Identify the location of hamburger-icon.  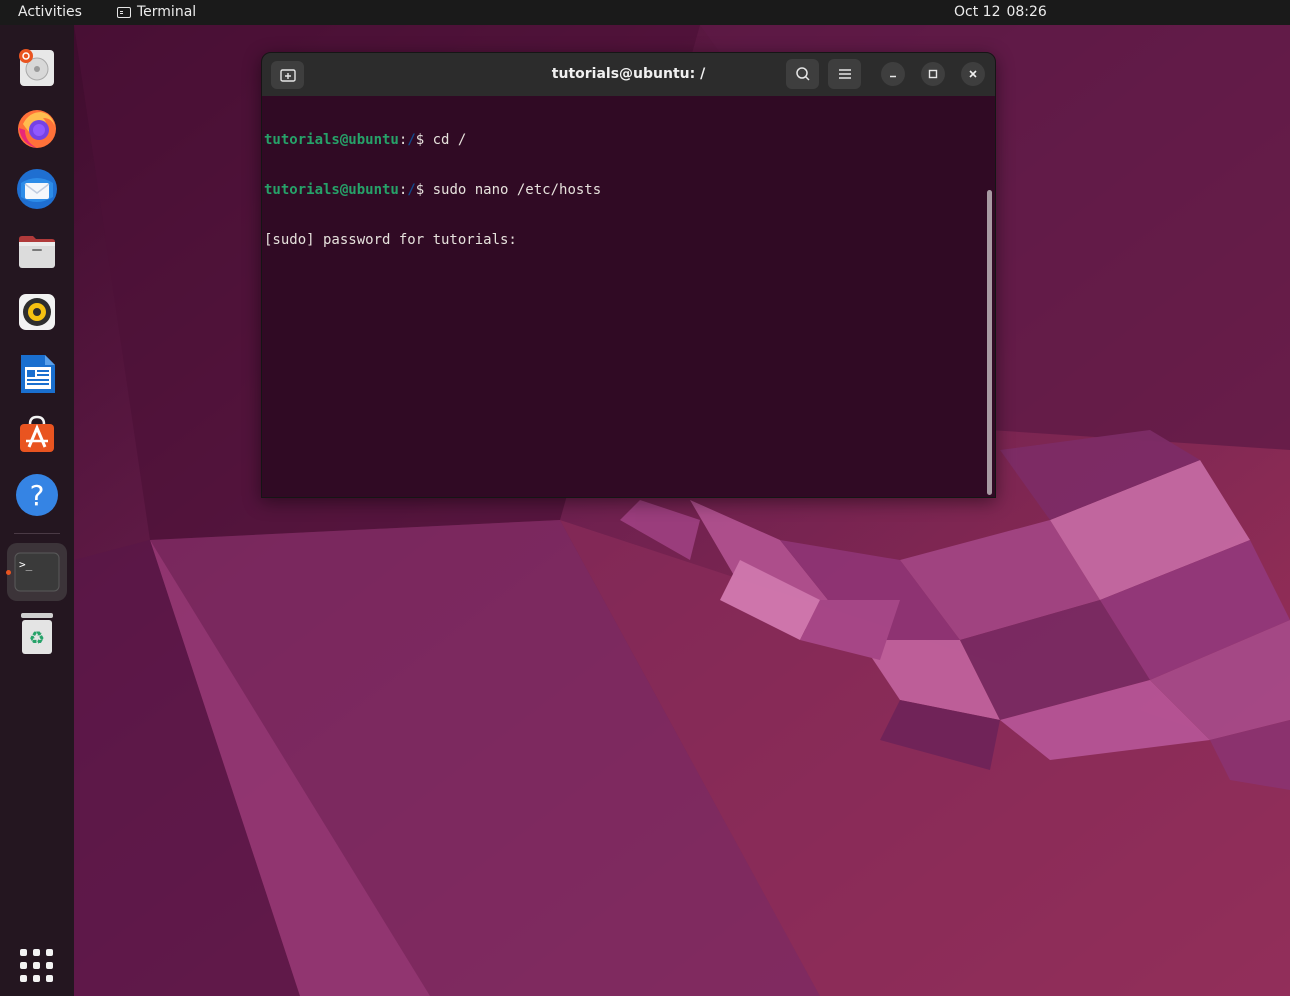
(844, 74).